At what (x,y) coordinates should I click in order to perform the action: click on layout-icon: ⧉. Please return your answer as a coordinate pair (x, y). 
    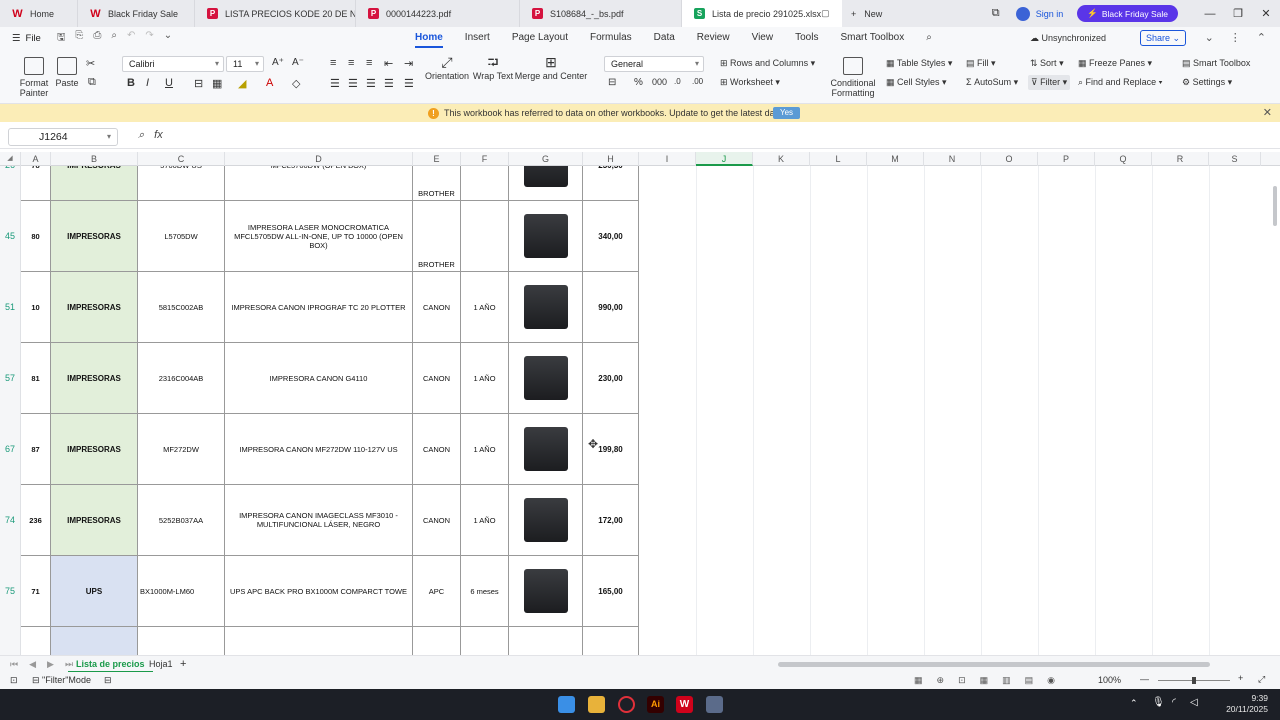
    Looking at the image, I should click on (996, 13).